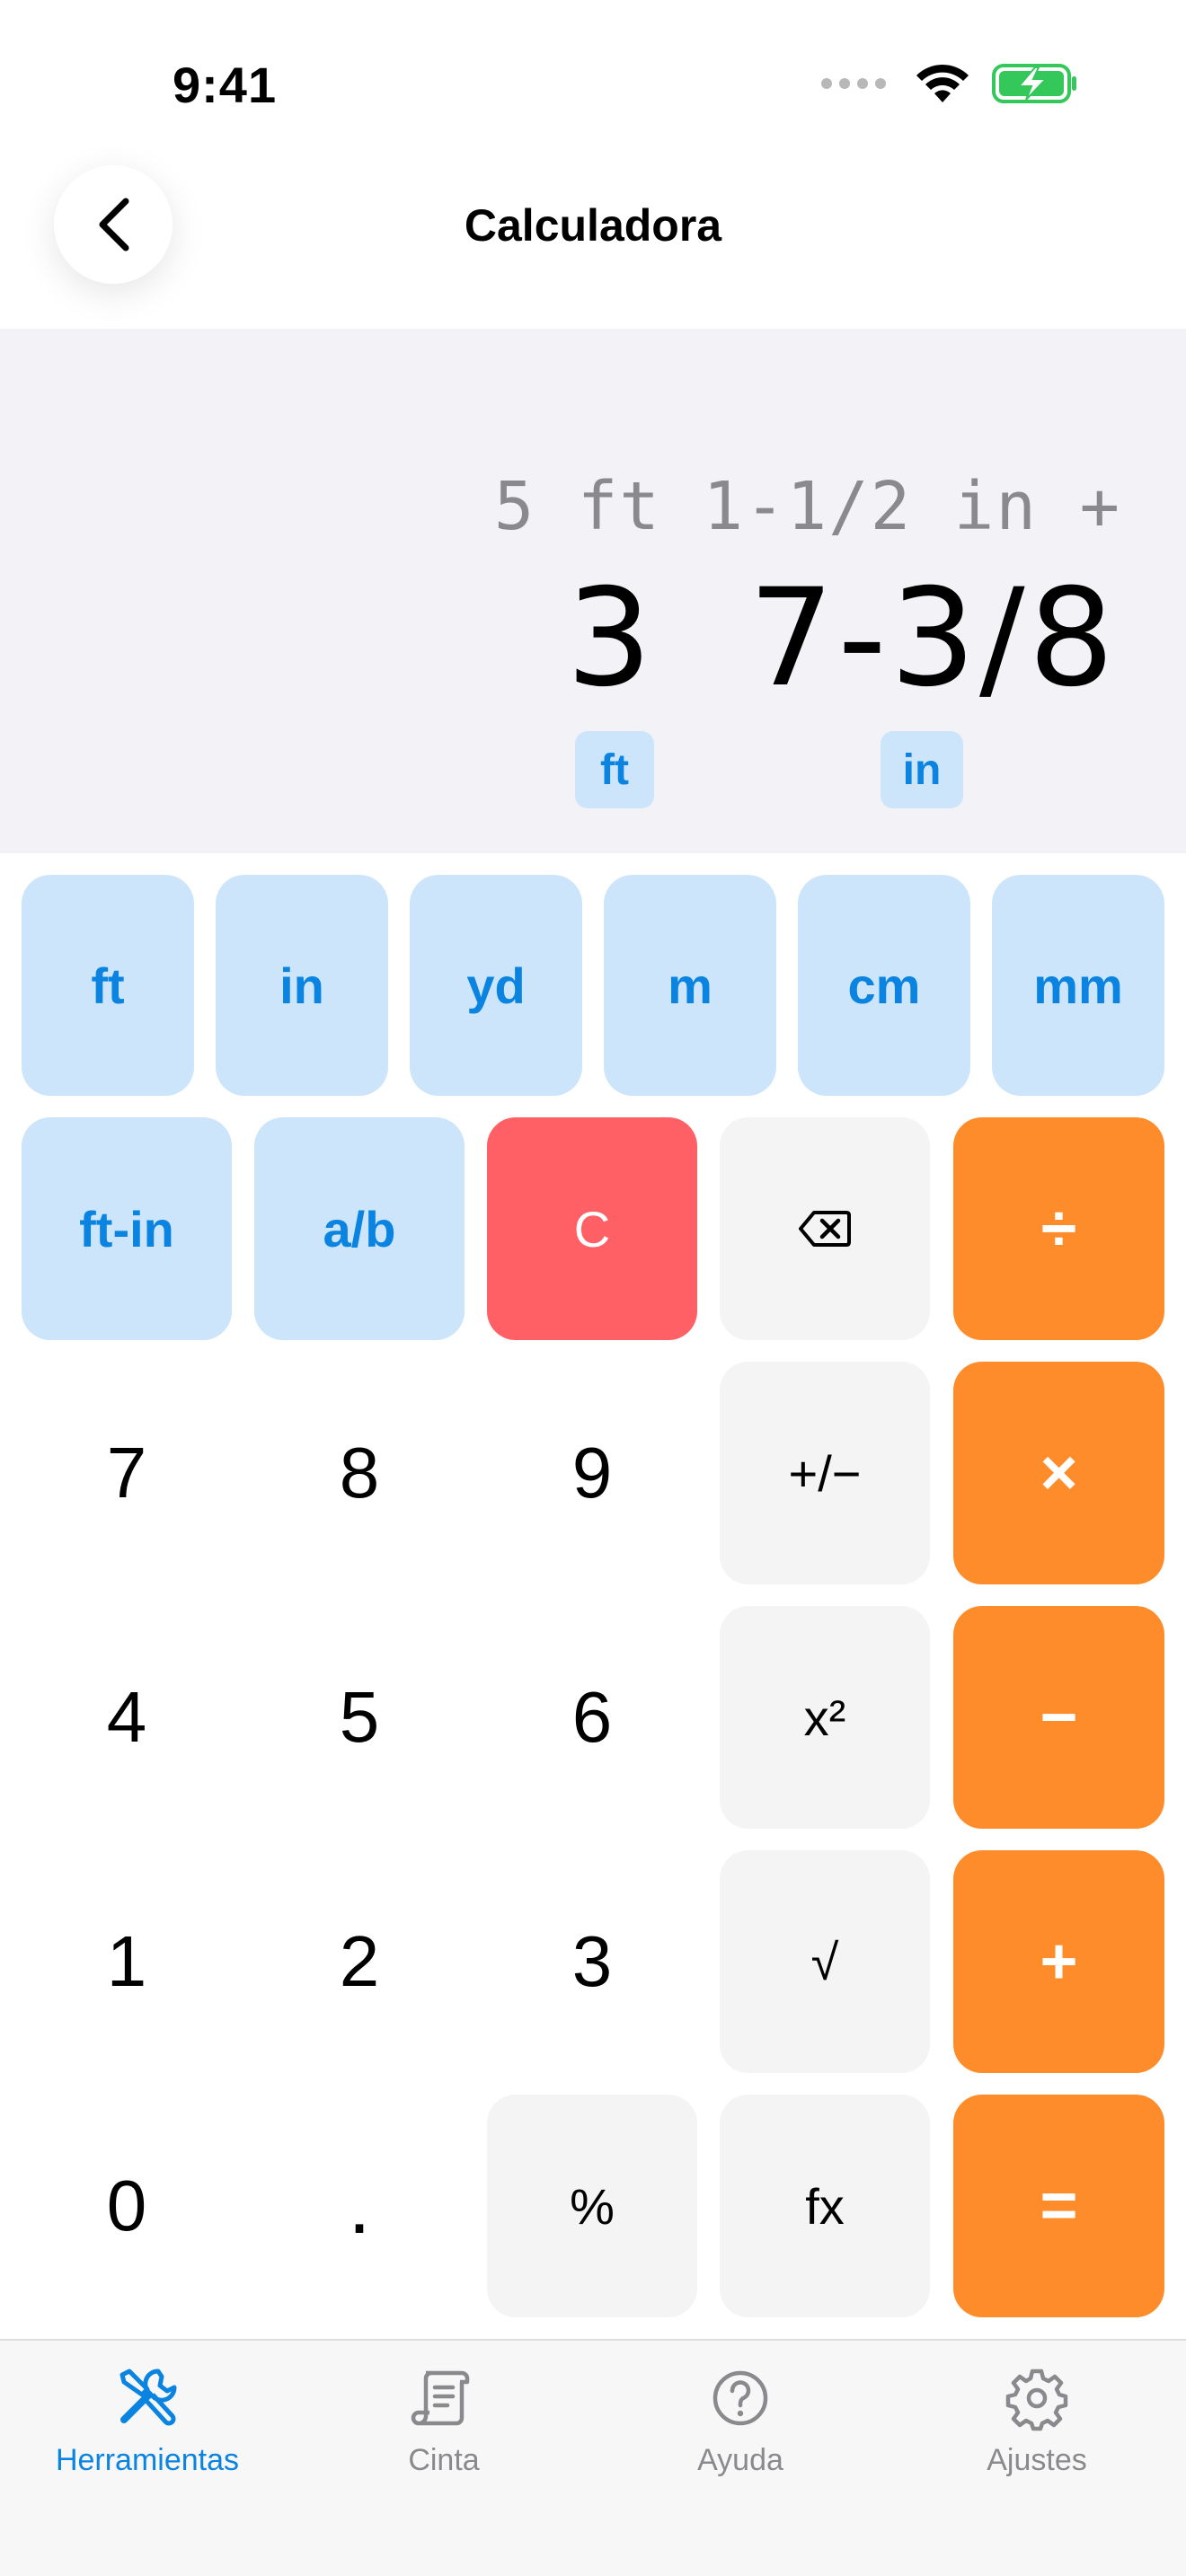 Image resolution: width=1186 pixels, height=2576 pixels. I want to click on result-value: 3 7-3/8, so click(842, 638).